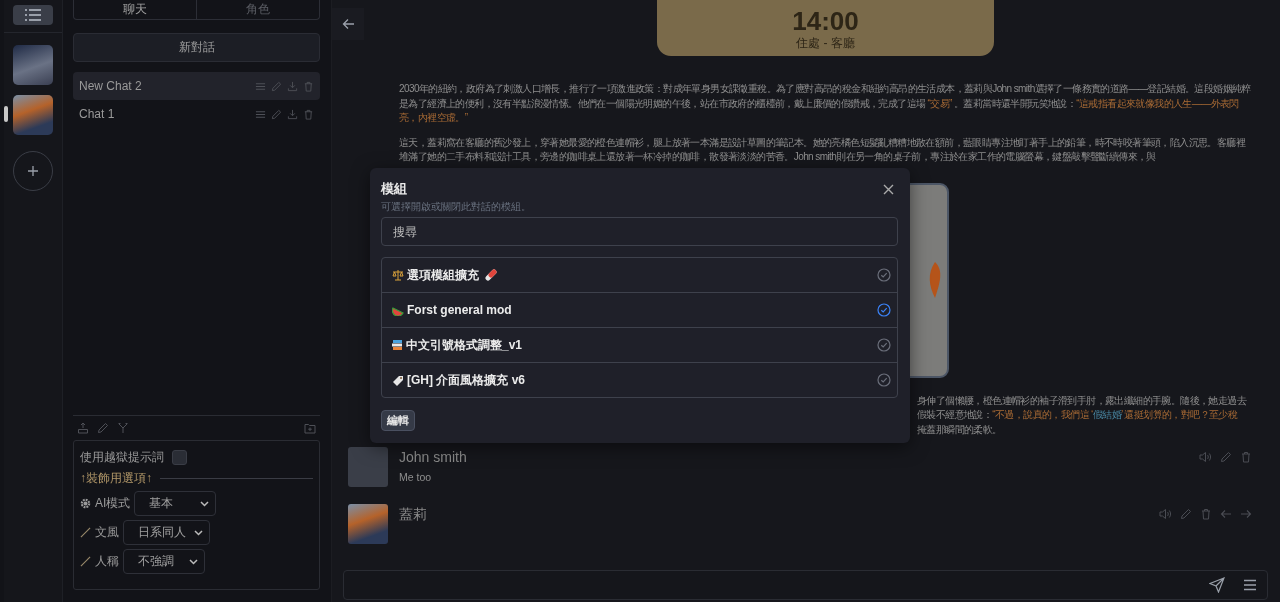 This screenshot has width=1280, height=602. What do you see at coordinates (888, 189) in the screenshot?
I see `close-icon` at bounding box center [888, 189].